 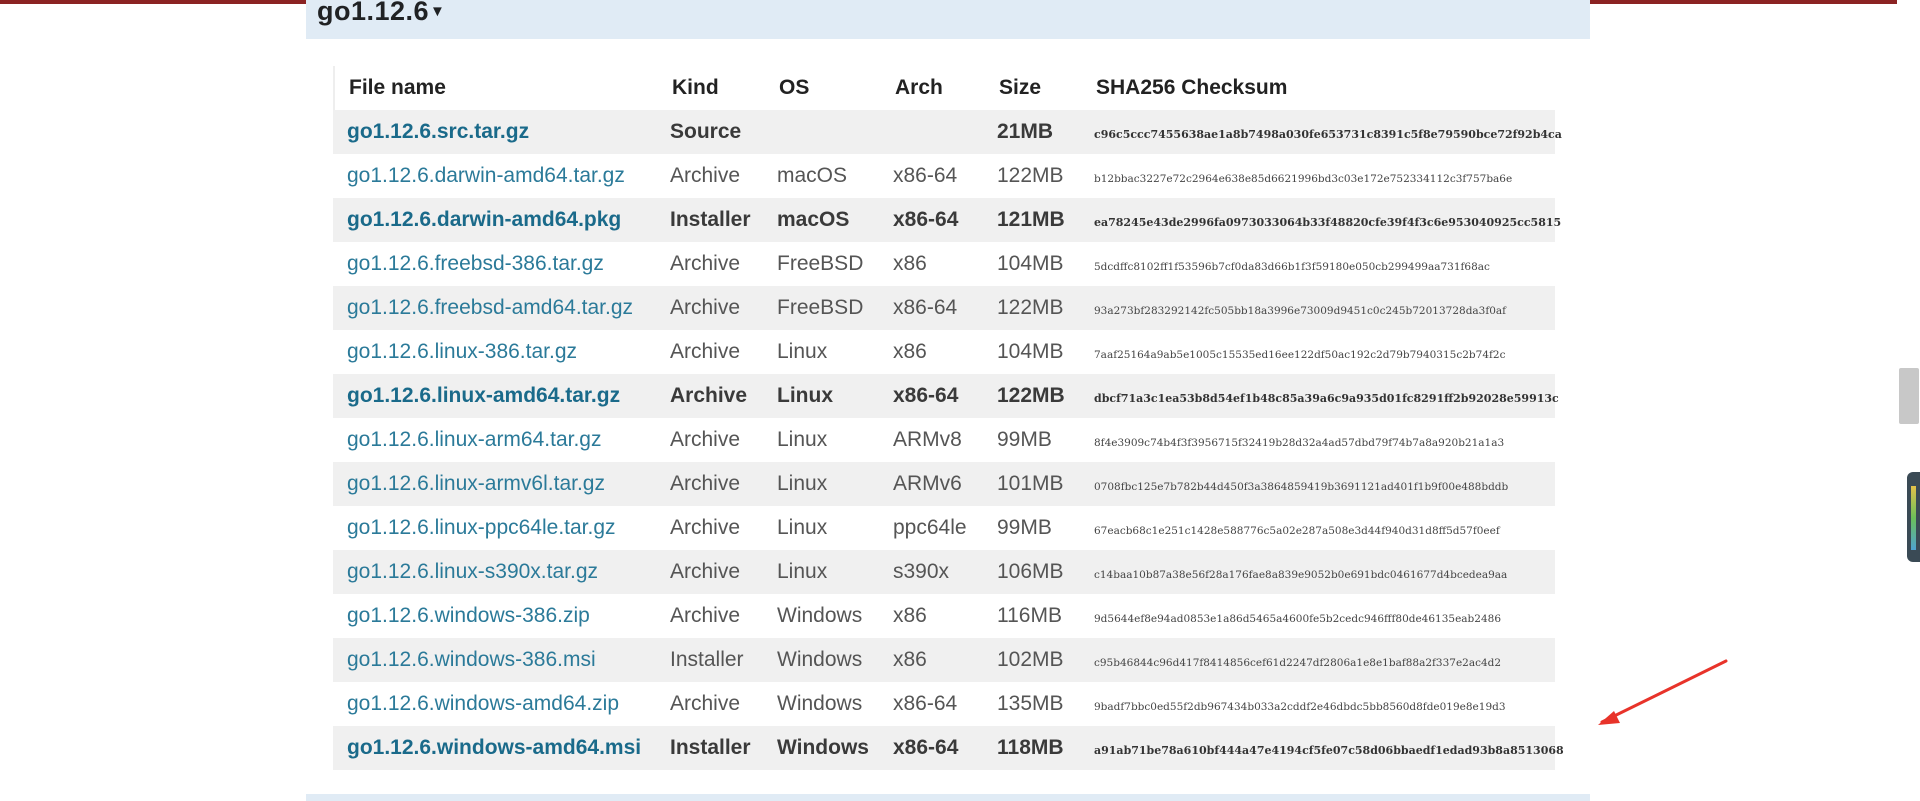 What do you see at coordinates (1030, 747) in the screenshot?
I see `cell-size: 118MB` at bounding box center [1030, 747].